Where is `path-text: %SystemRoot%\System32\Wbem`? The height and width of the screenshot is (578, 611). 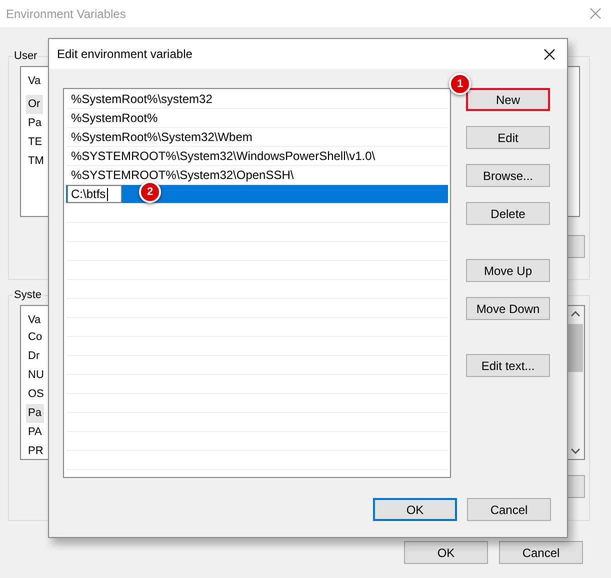 path-text: %SystemRoot%\System32\Wbem is located at coordinates (161, 137).